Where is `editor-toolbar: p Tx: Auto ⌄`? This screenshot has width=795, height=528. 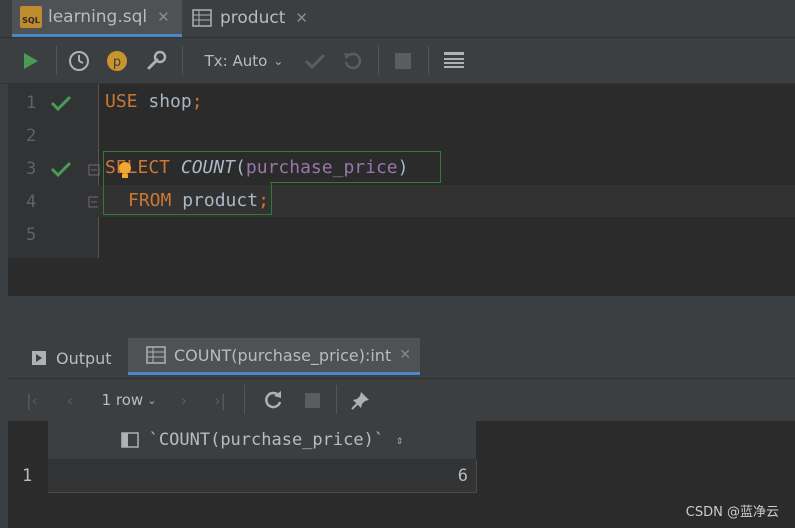
editor-toolbar: p Tx: Auto ⌄ is located at coordinates (397, 61).